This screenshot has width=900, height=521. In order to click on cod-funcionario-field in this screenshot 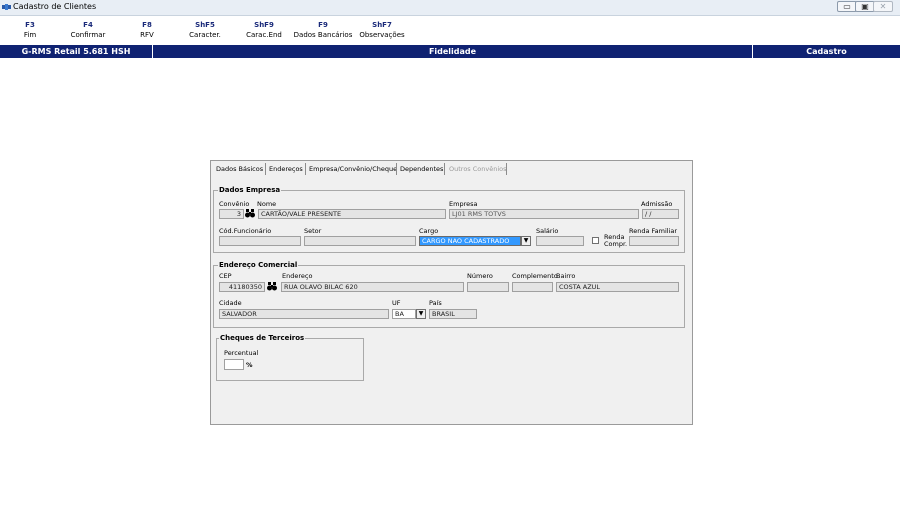, I will do `click(260, 241)`.